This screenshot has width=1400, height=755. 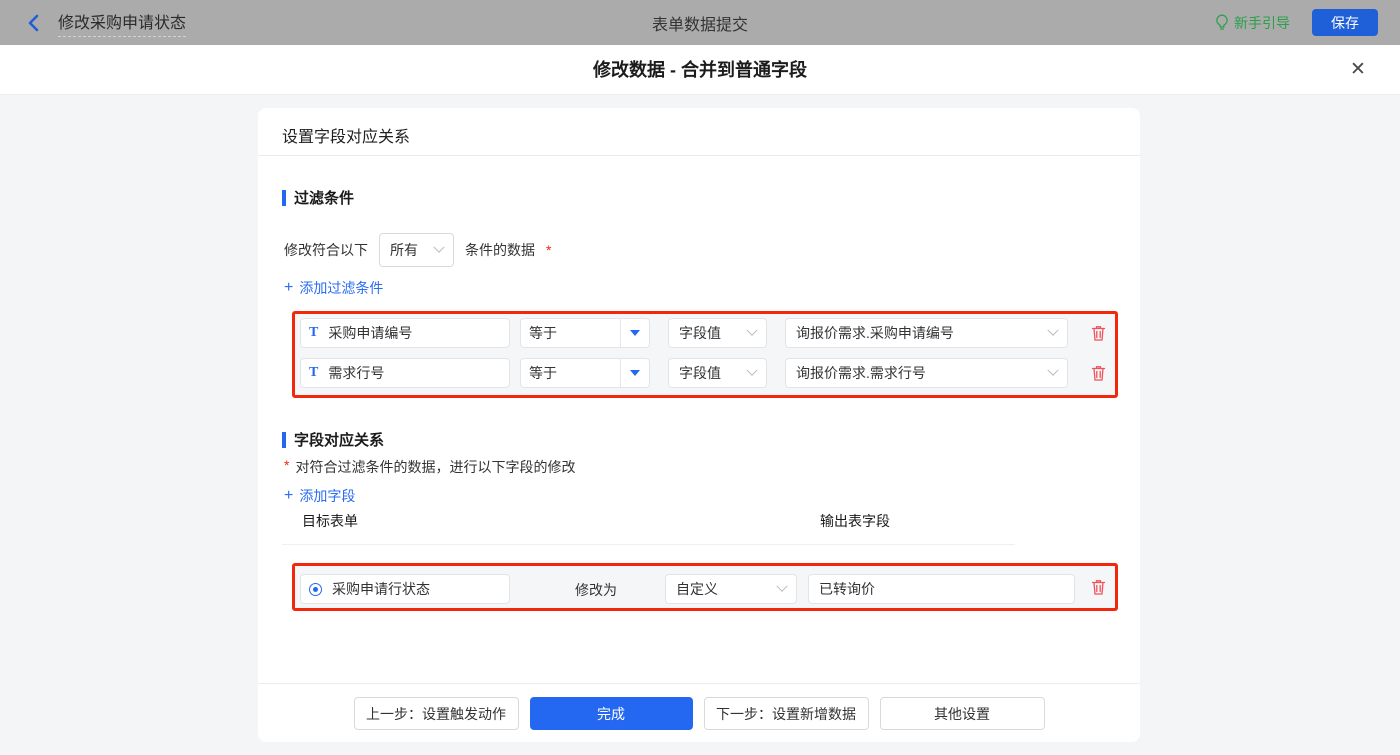 I want to click on radio-field-icon, so click(x=315, y=589).